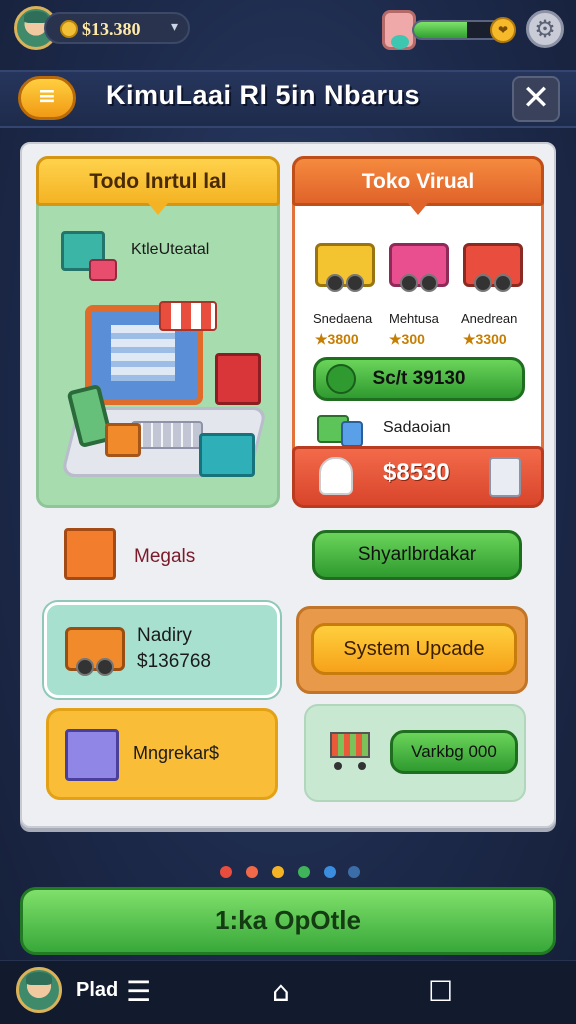 The image size is (576, 1024). What do you see at coordinates (39, 990) in the screenshot?
I see `nav-avatar` at bounding box center [39, 990].